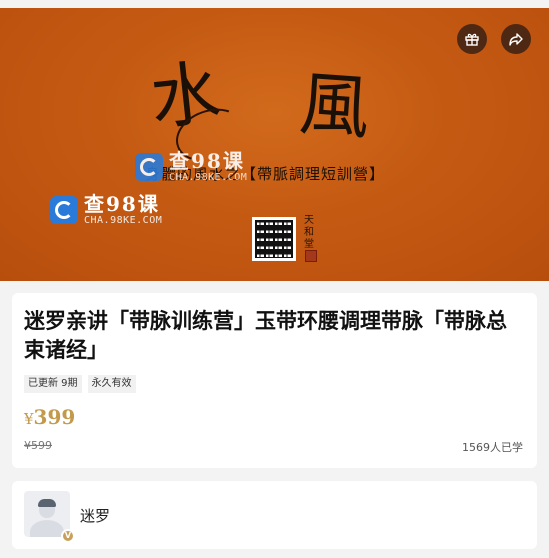 The width and height of the screenshot is (549, 558). I want to click on seal-text: 天和堂, so click(309, 232).